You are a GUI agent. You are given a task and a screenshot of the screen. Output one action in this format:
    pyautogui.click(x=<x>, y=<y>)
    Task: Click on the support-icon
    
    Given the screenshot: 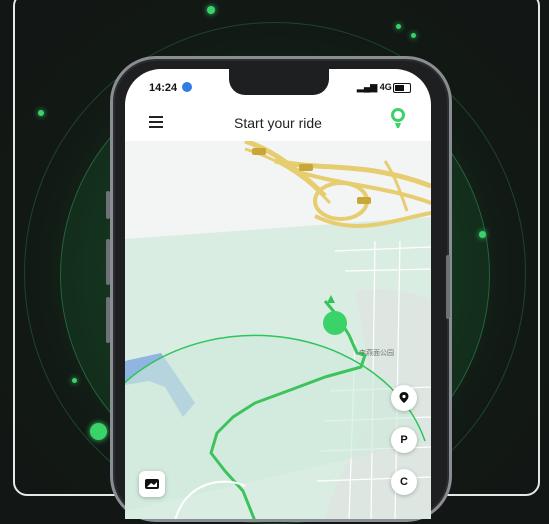 What is the action you would take?
    pyautogui.click(x=398, y=118)
    